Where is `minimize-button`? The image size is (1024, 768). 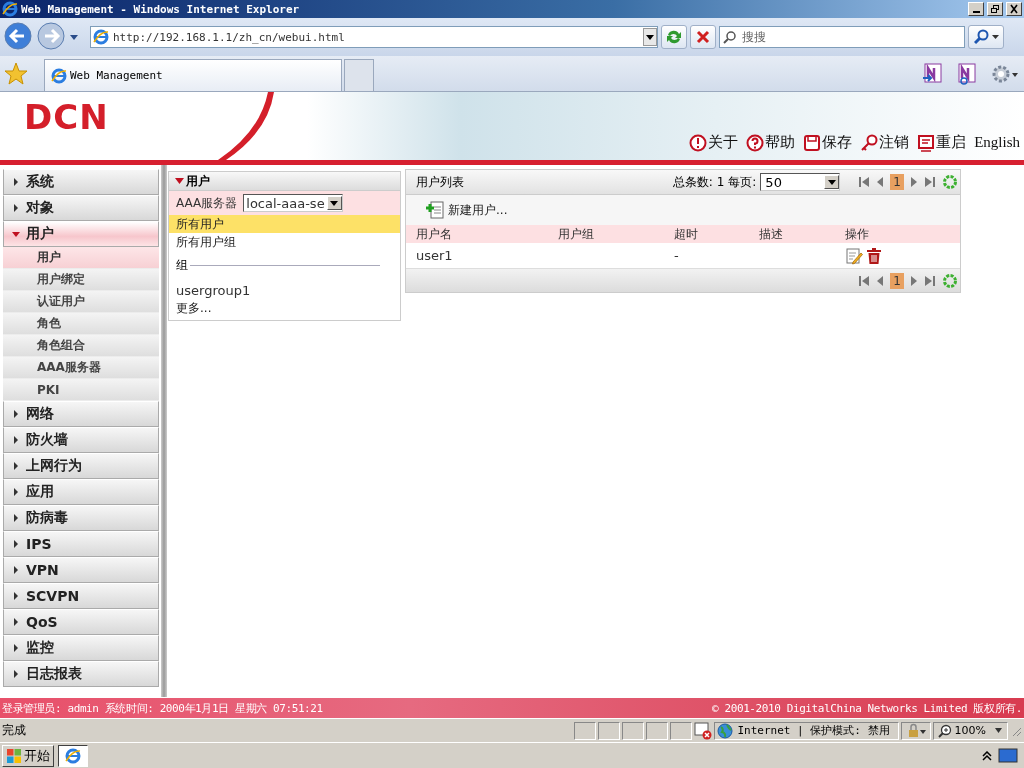 minimize-button is located at coordinates (976, 9).